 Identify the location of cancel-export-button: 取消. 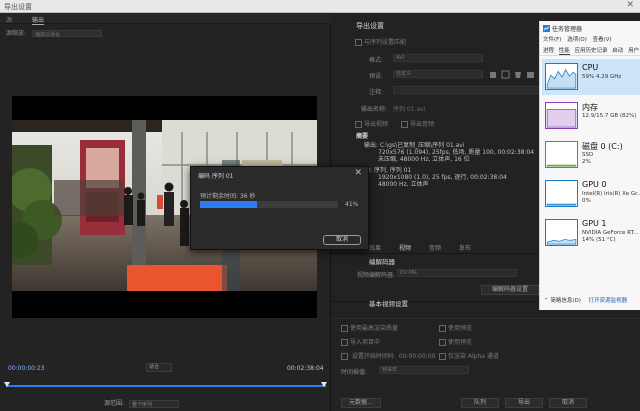
(568, 403).